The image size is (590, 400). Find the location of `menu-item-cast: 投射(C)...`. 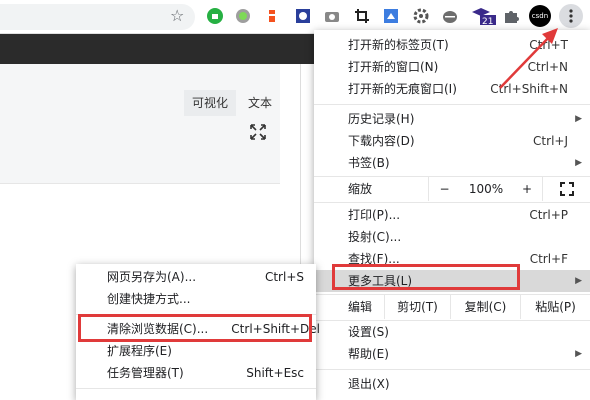

menu-item-cast: 投射(C)... is located at coordinates (452, 237).